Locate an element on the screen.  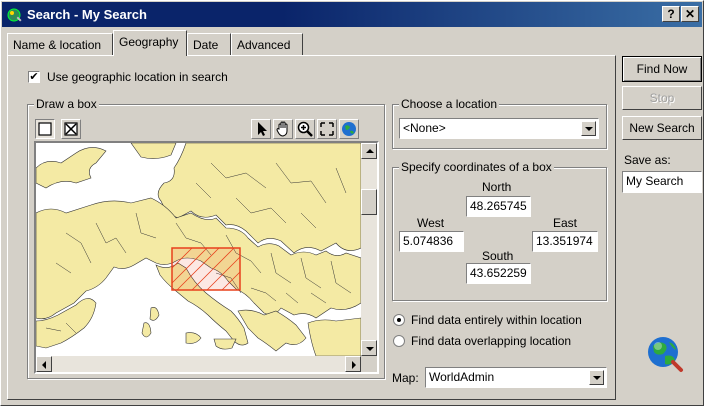
east-input: 13.351974 is located at coordinates (565, 241).